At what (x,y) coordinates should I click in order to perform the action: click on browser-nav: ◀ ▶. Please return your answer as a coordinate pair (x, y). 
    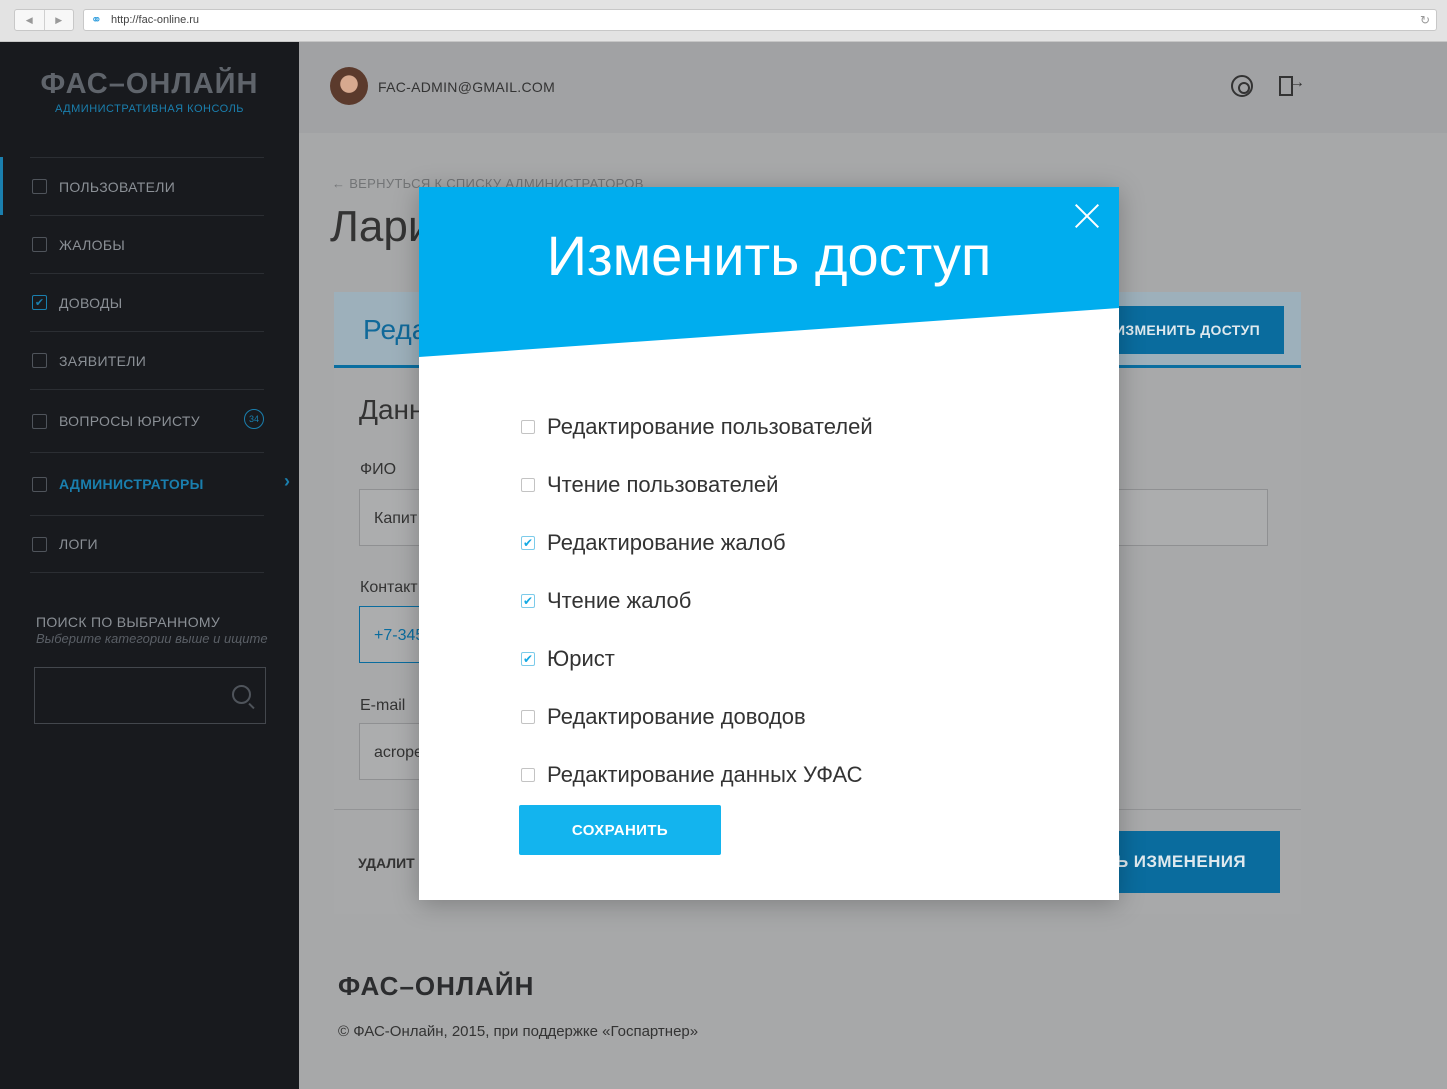
    Looking at the image, I should click on (44, 20).